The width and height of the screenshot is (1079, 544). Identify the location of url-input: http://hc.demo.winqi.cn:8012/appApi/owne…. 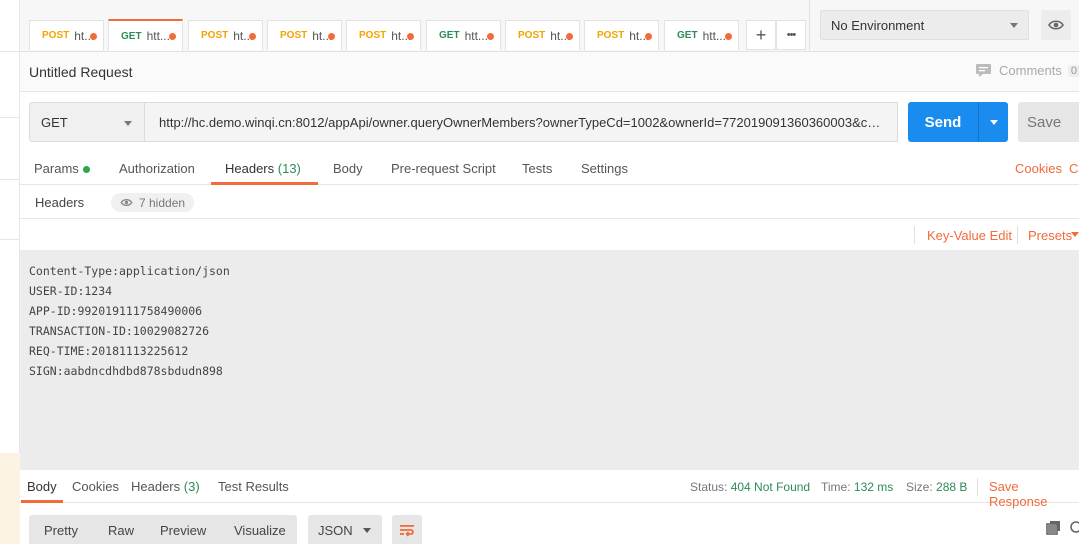
(521, 122).